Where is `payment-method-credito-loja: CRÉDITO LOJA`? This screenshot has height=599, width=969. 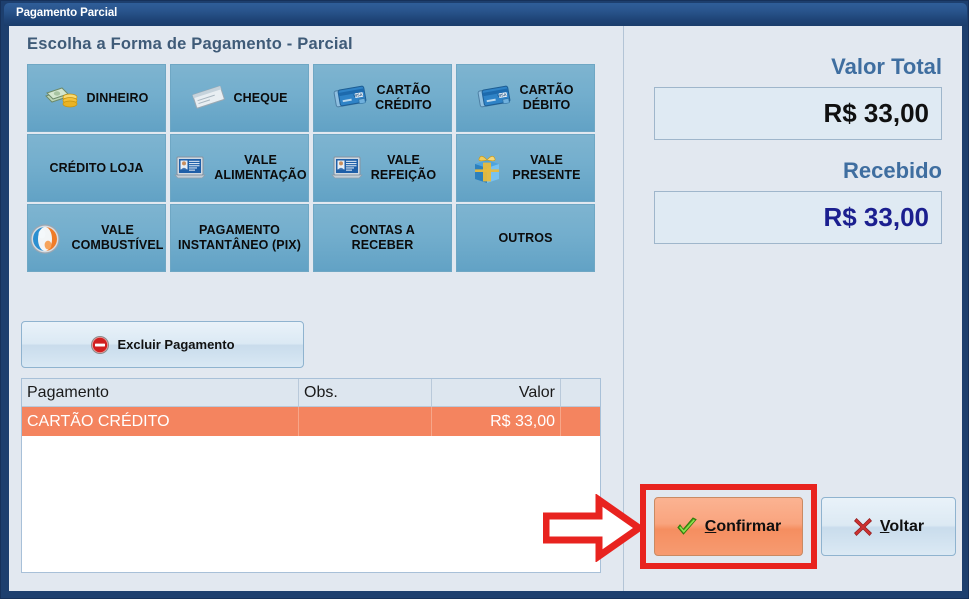
payment-method-credito-loja: CRÉDITO LOJA is located at coordinates (96, 168).